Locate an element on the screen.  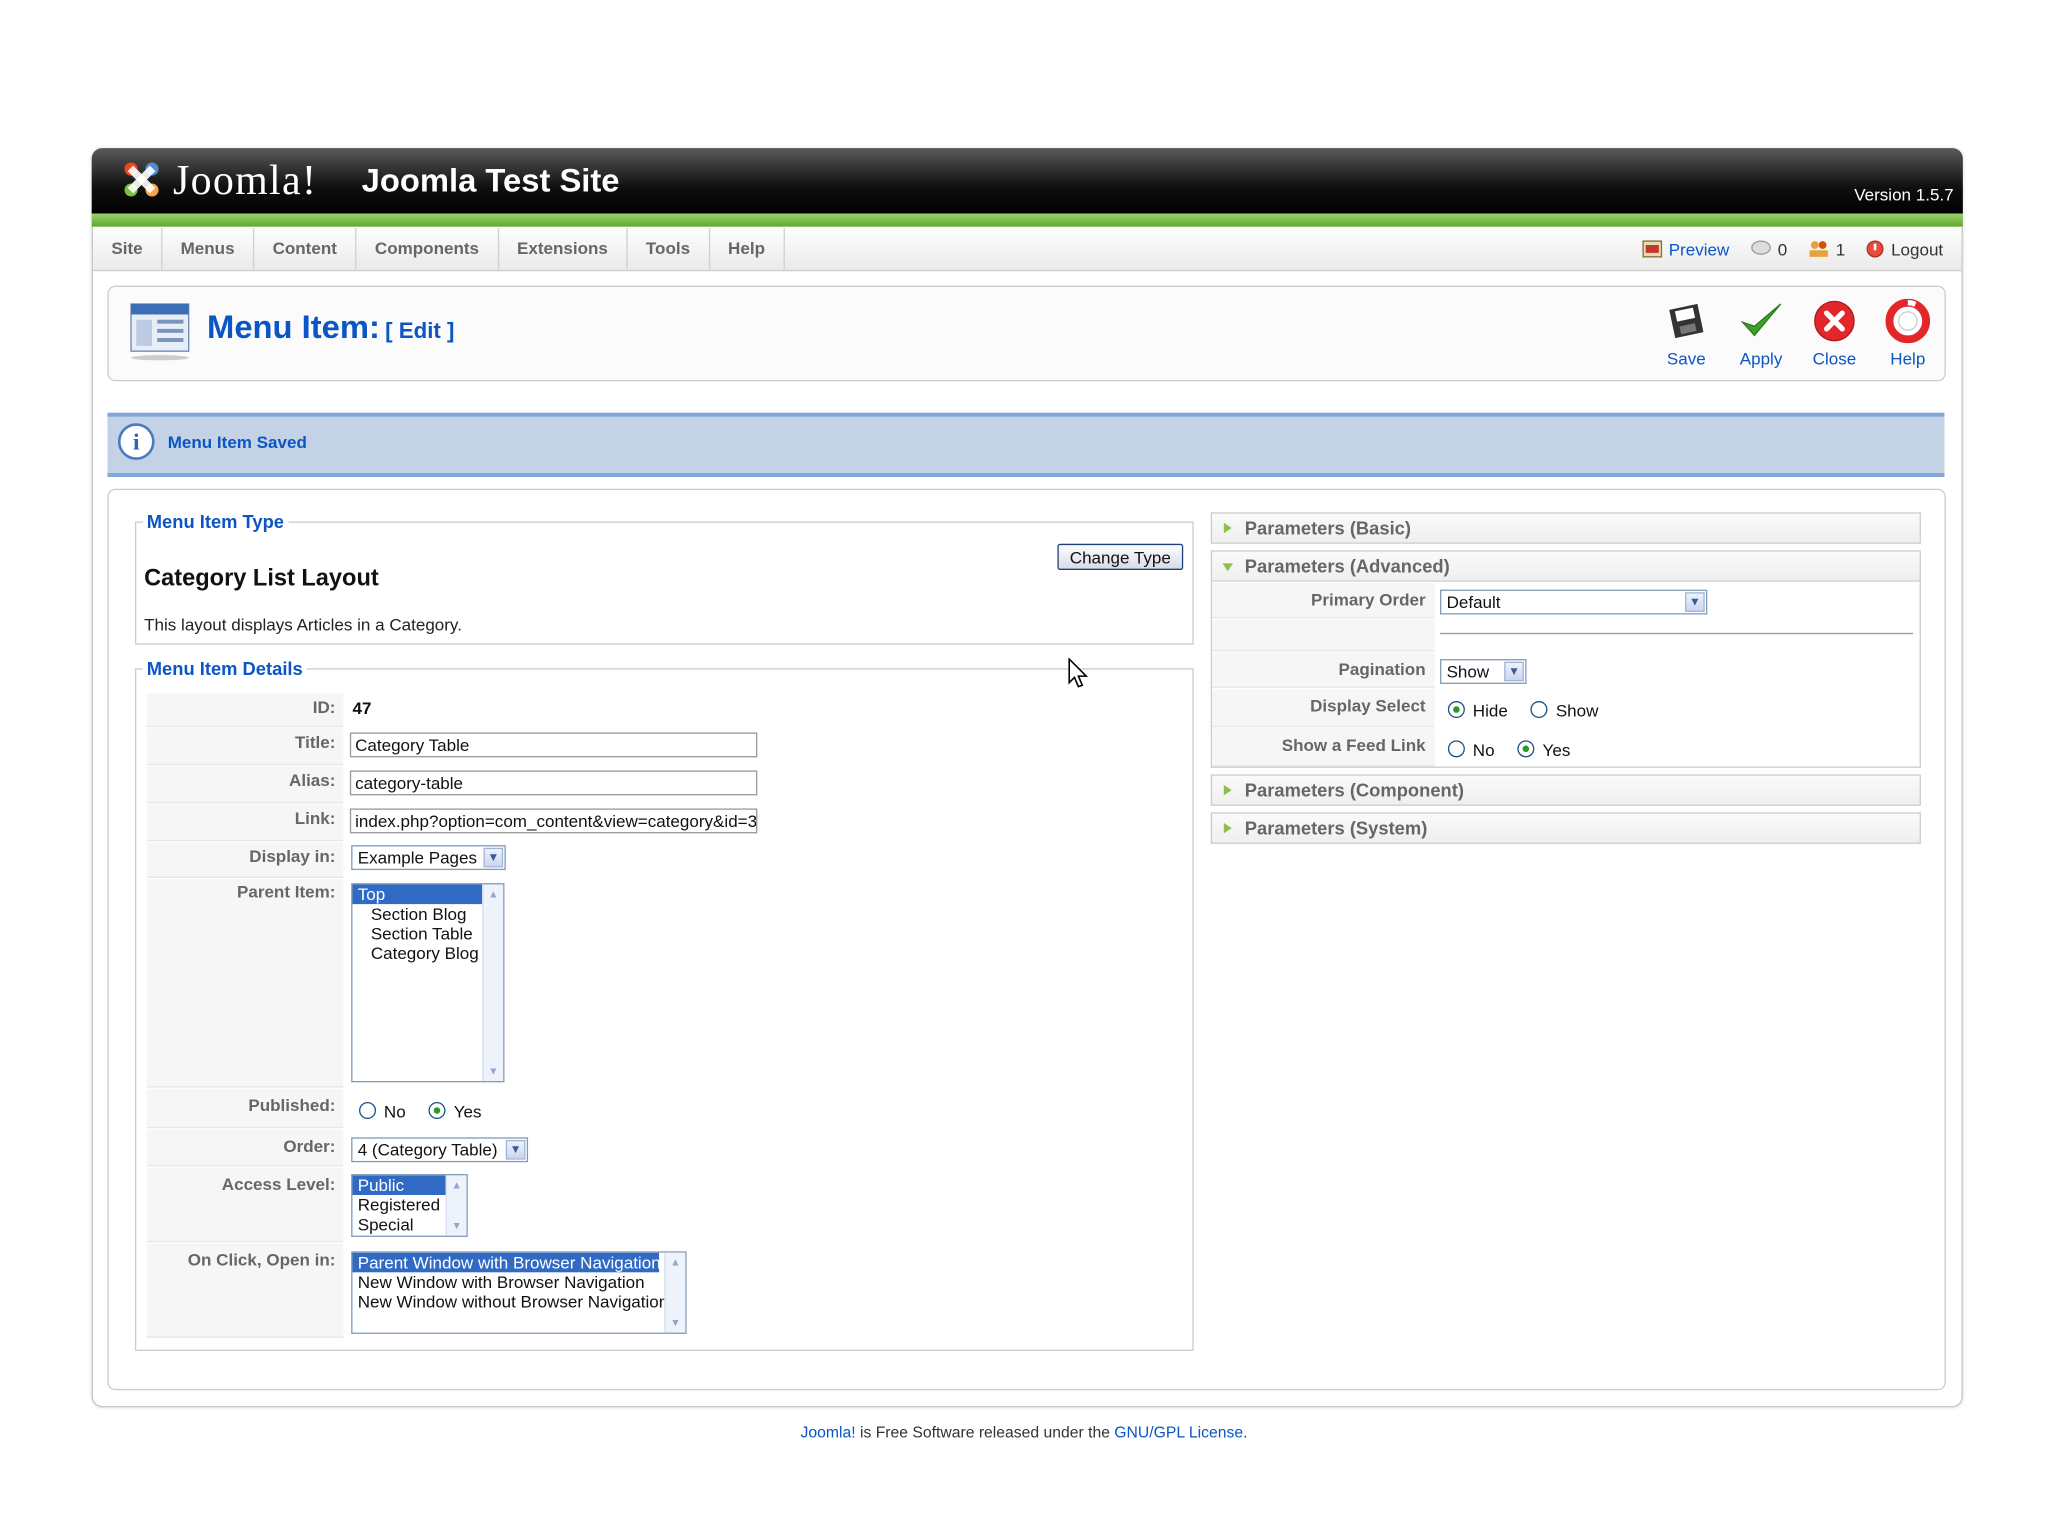
menu-menus: Menus is located at coordinates (208, 248).